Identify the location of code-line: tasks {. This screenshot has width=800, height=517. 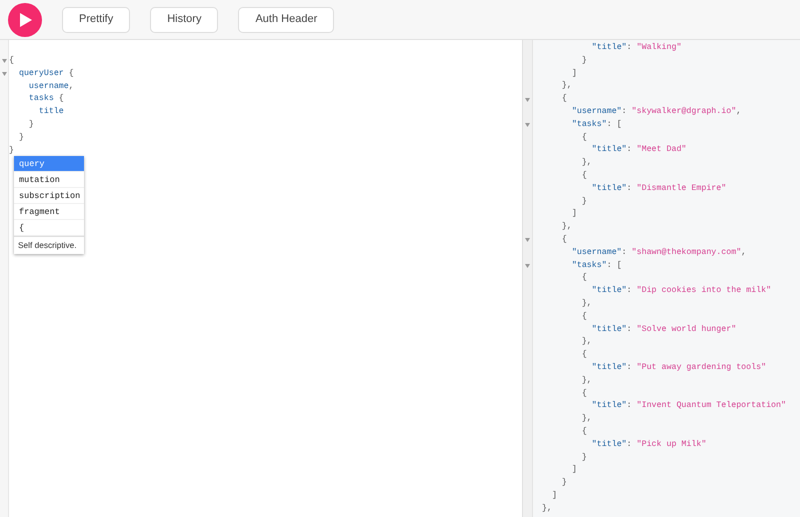
(46, 99).